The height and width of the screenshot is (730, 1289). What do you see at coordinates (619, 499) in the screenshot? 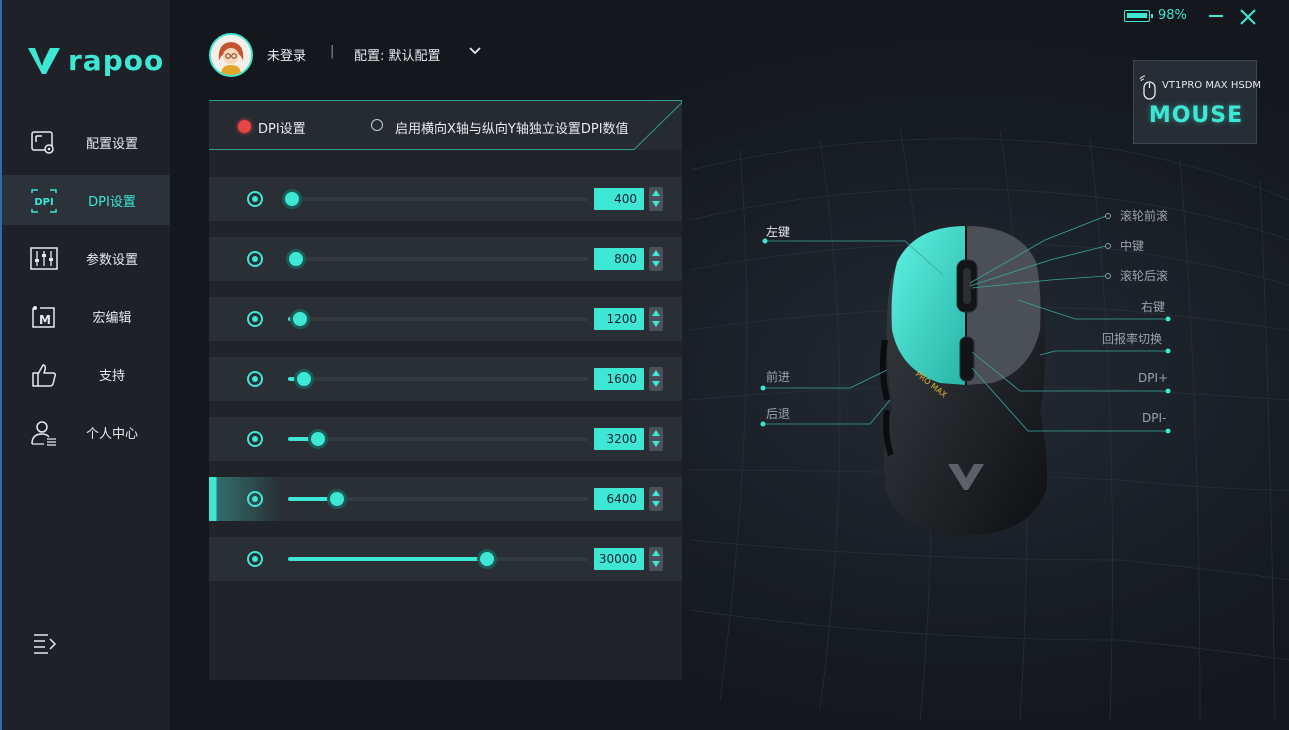
I see `dpi-value-input: 6400` at bounding box center [619, 499].